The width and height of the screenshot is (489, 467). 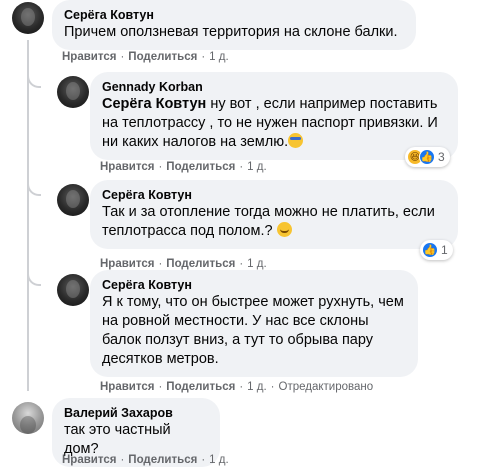 I want to click on reactions-summary: 😆 👍 3, so click(x=427, y=157).